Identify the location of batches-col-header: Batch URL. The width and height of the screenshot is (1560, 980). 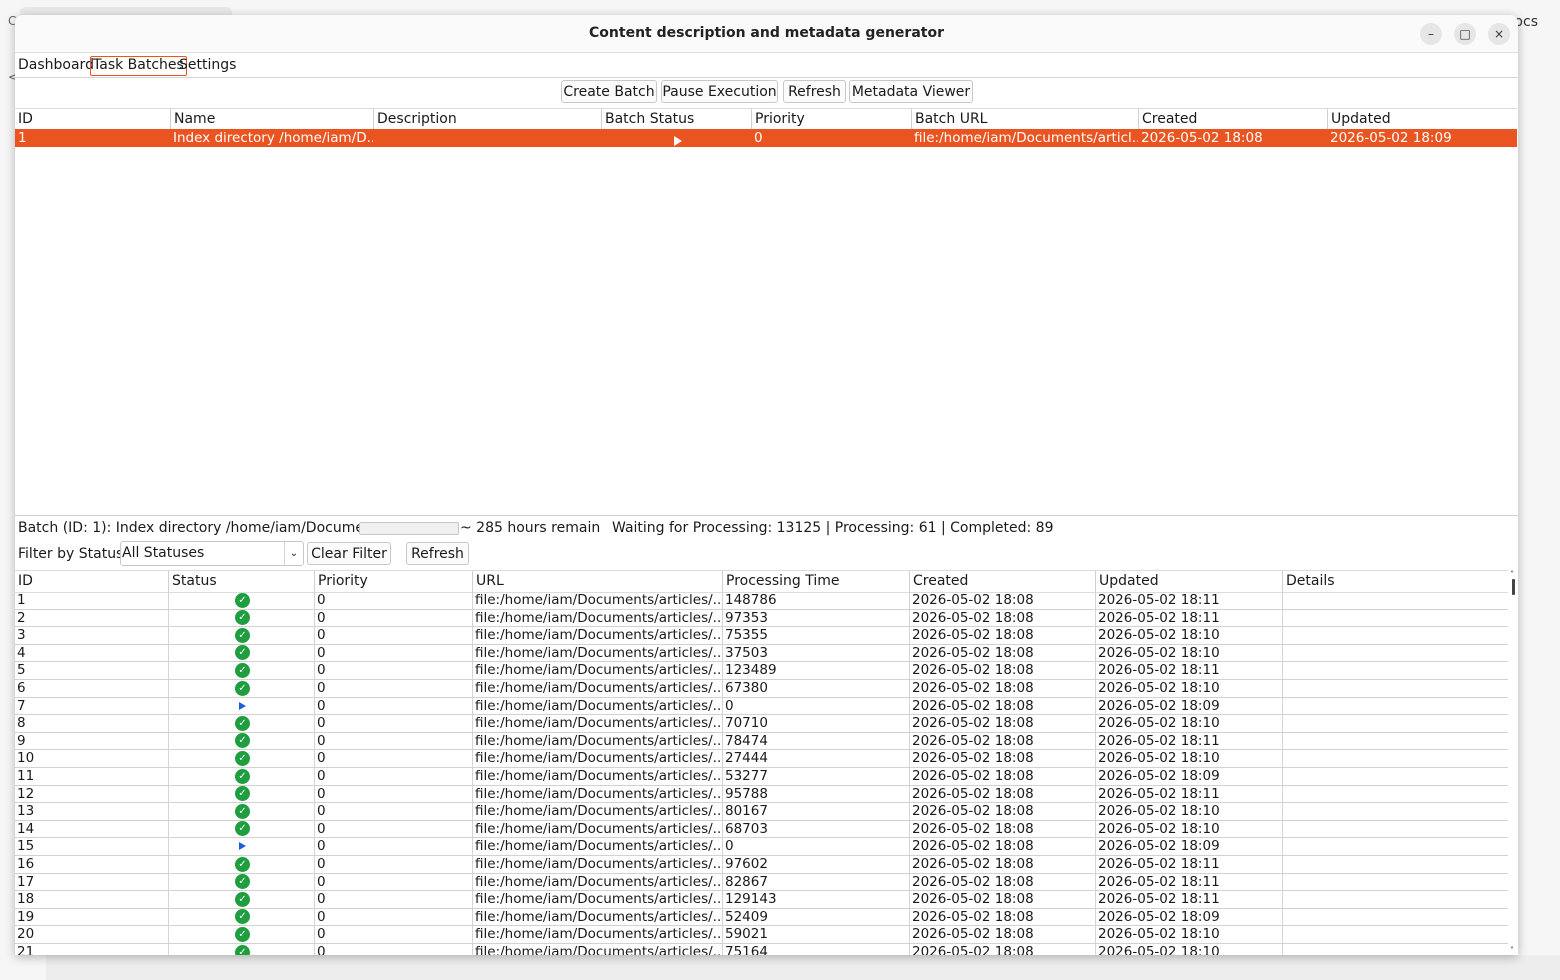
(1024, 119).